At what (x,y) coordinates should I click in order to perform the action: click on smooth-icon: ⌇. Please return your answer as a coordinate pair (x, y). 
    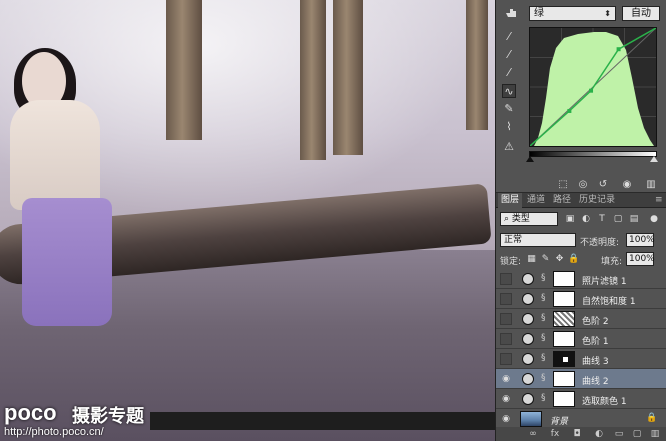
    Looking at the image, I should click on (509, 127).